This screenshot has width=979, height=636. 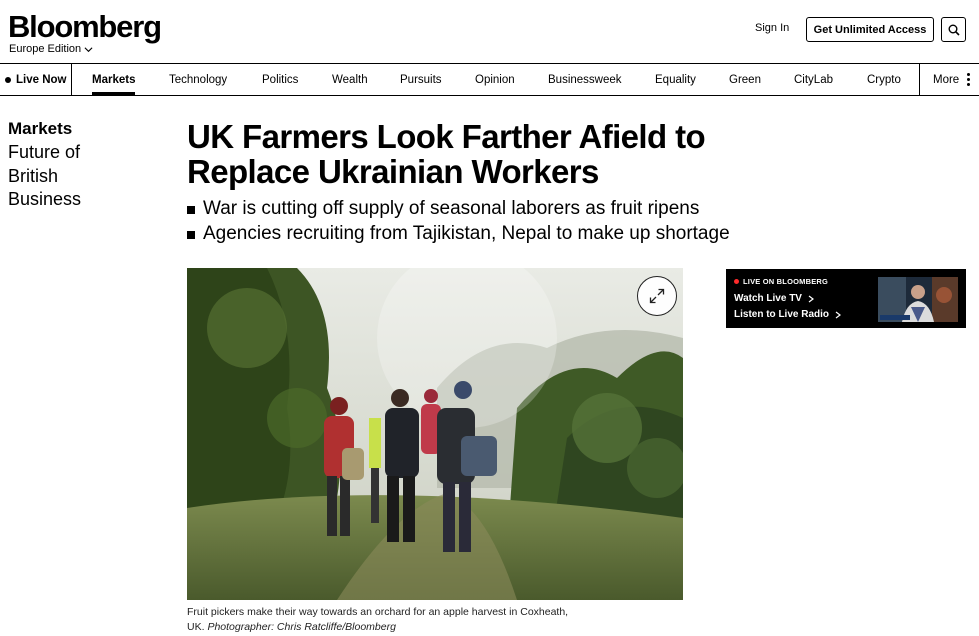 What do you see at coordinates (280, 79) in the screenshot?
I see `nav-item-politics: Politics` at bounding box center [280, 79].